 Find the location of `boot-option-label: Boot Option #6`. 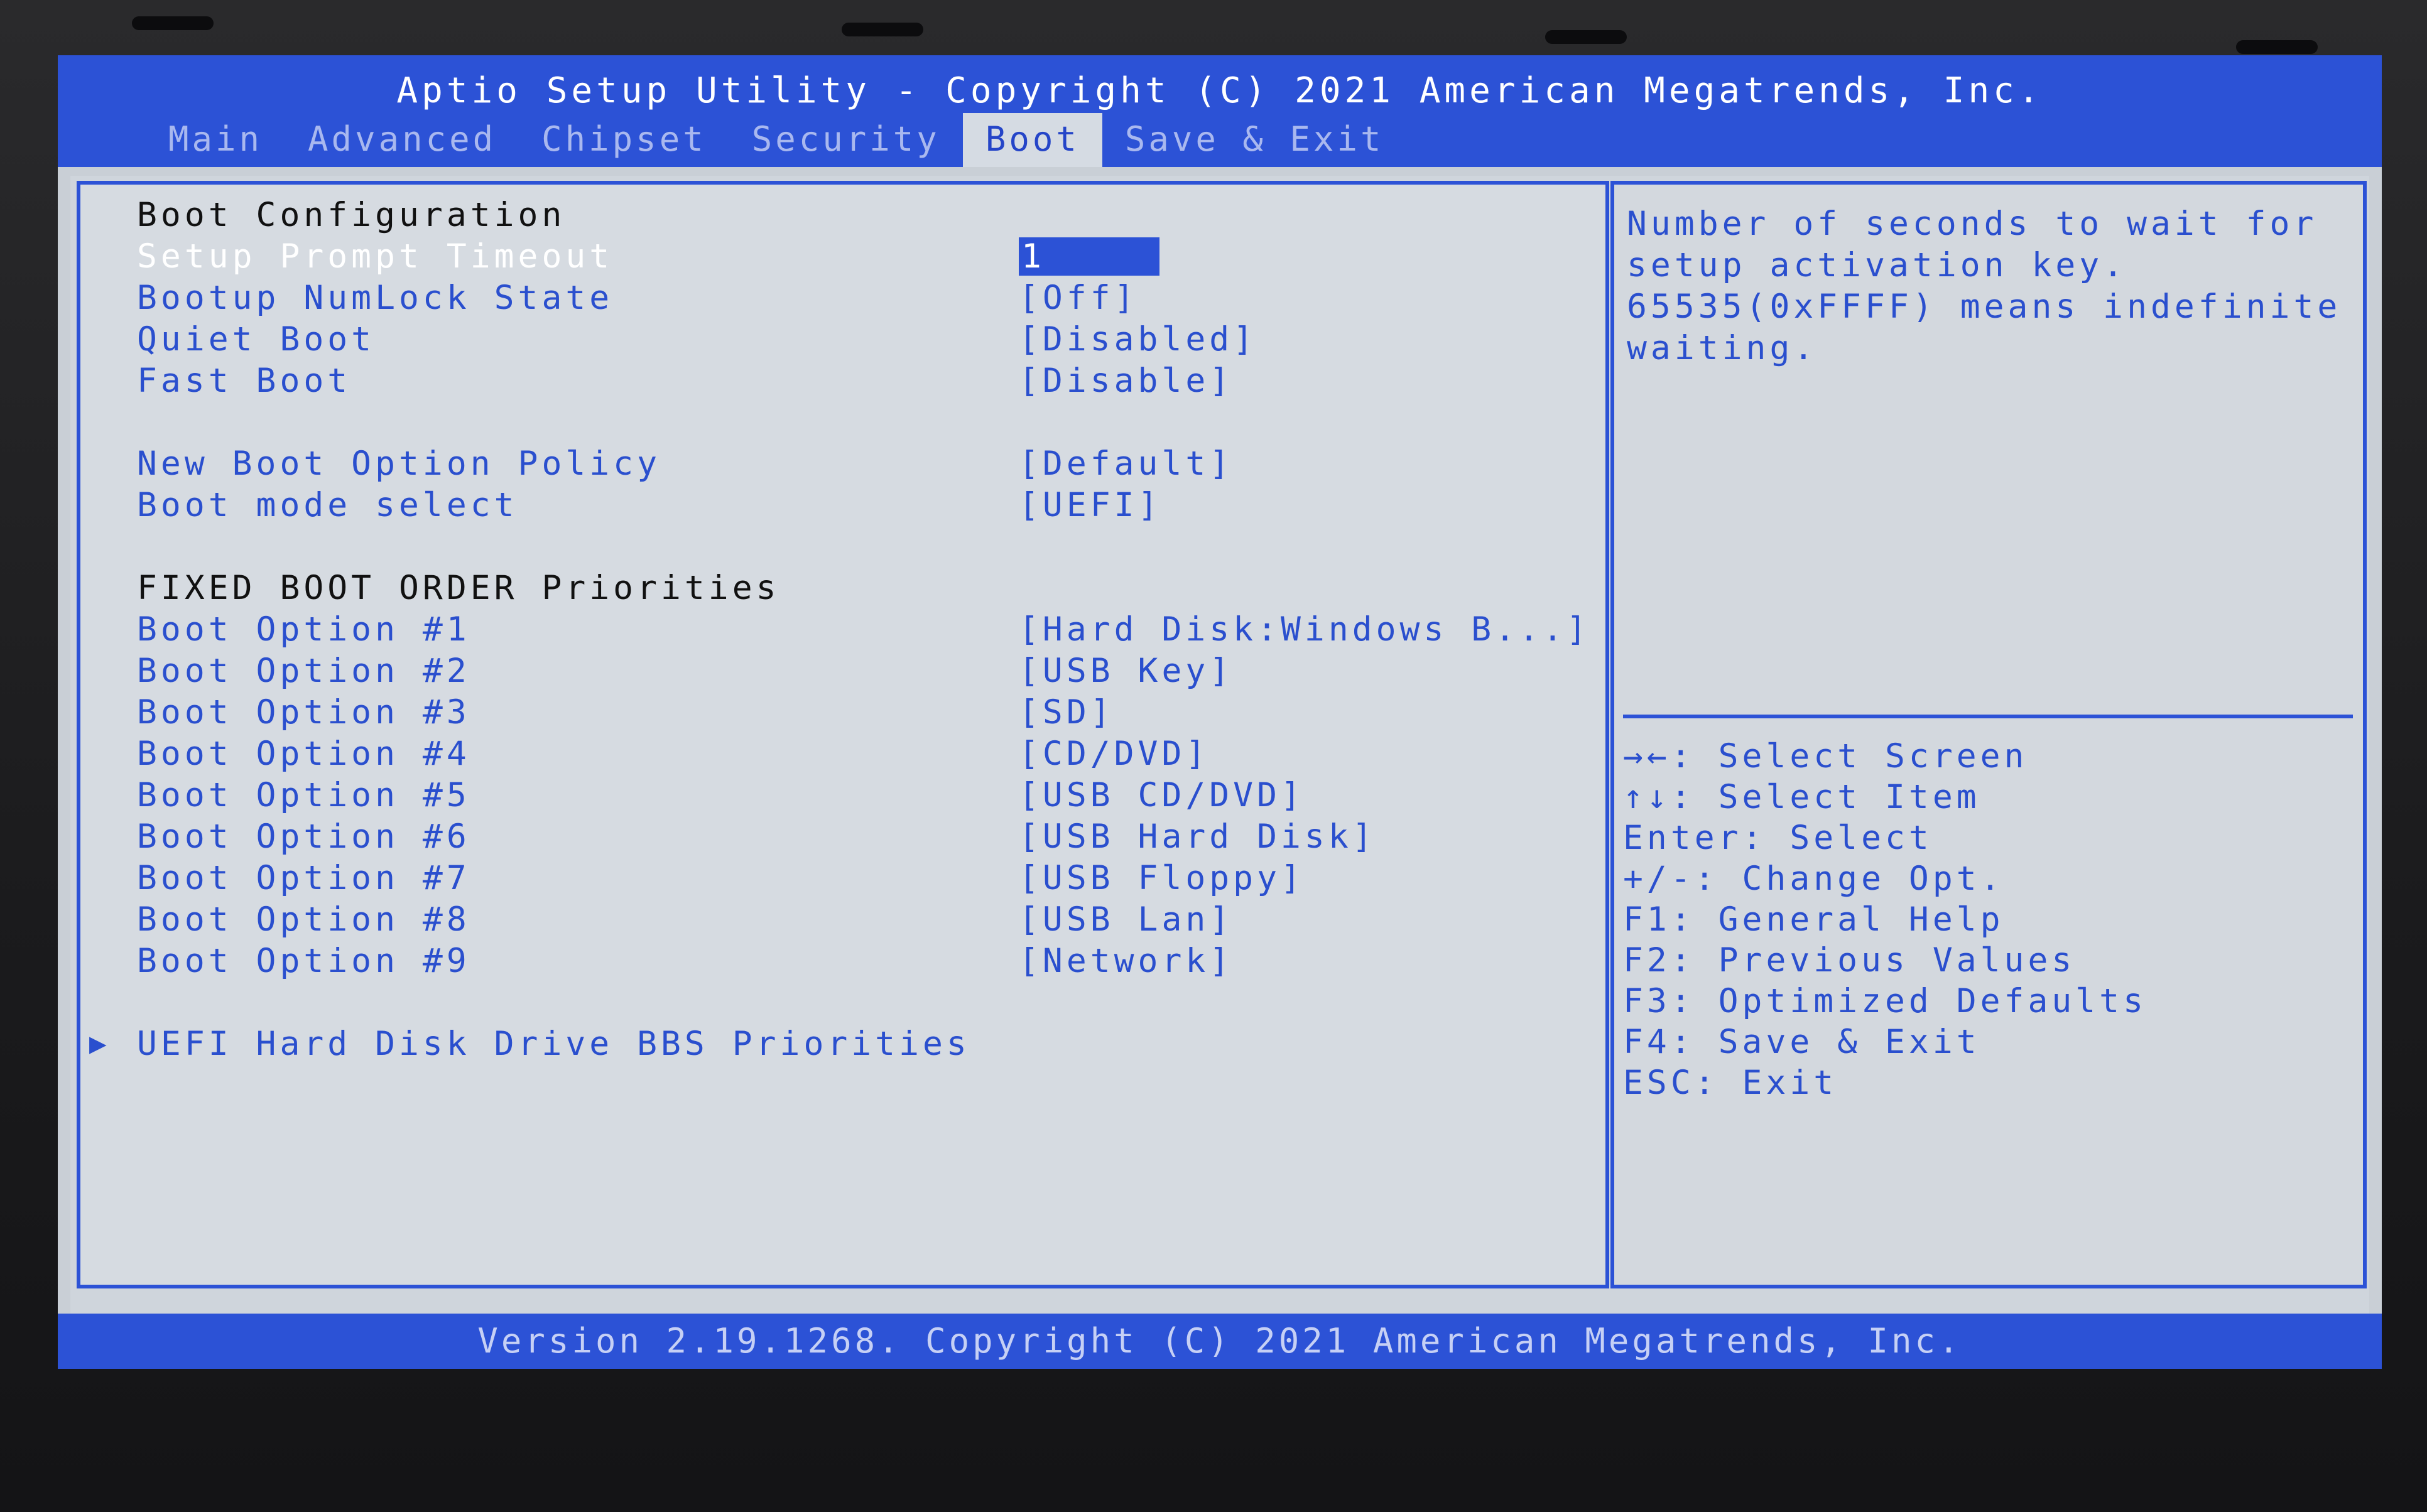

boot-option-label: Boot Option #6 is located at coordinates (303, 837).